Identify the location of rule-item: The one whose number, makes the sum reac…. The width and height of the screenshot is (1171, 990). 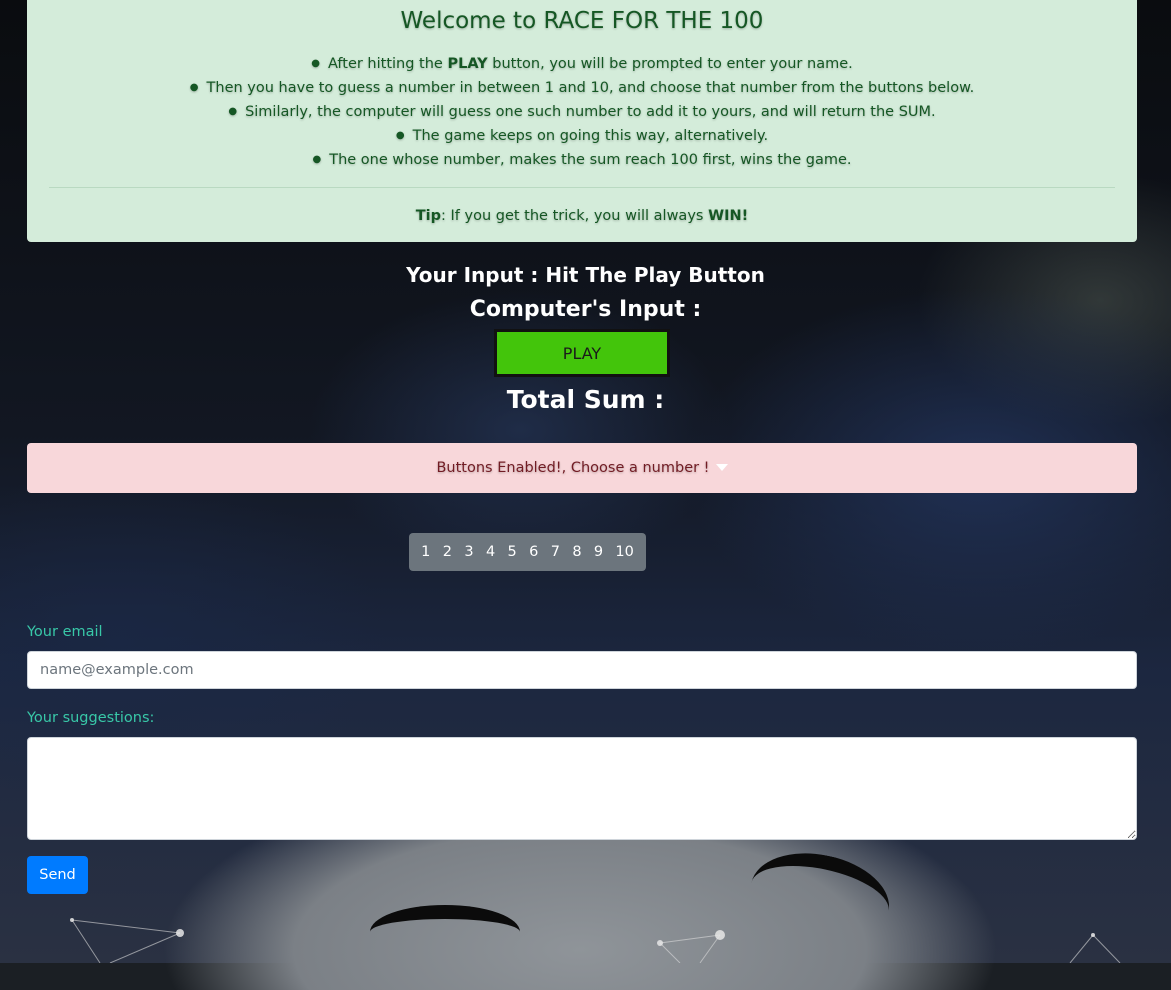
(582, 160).